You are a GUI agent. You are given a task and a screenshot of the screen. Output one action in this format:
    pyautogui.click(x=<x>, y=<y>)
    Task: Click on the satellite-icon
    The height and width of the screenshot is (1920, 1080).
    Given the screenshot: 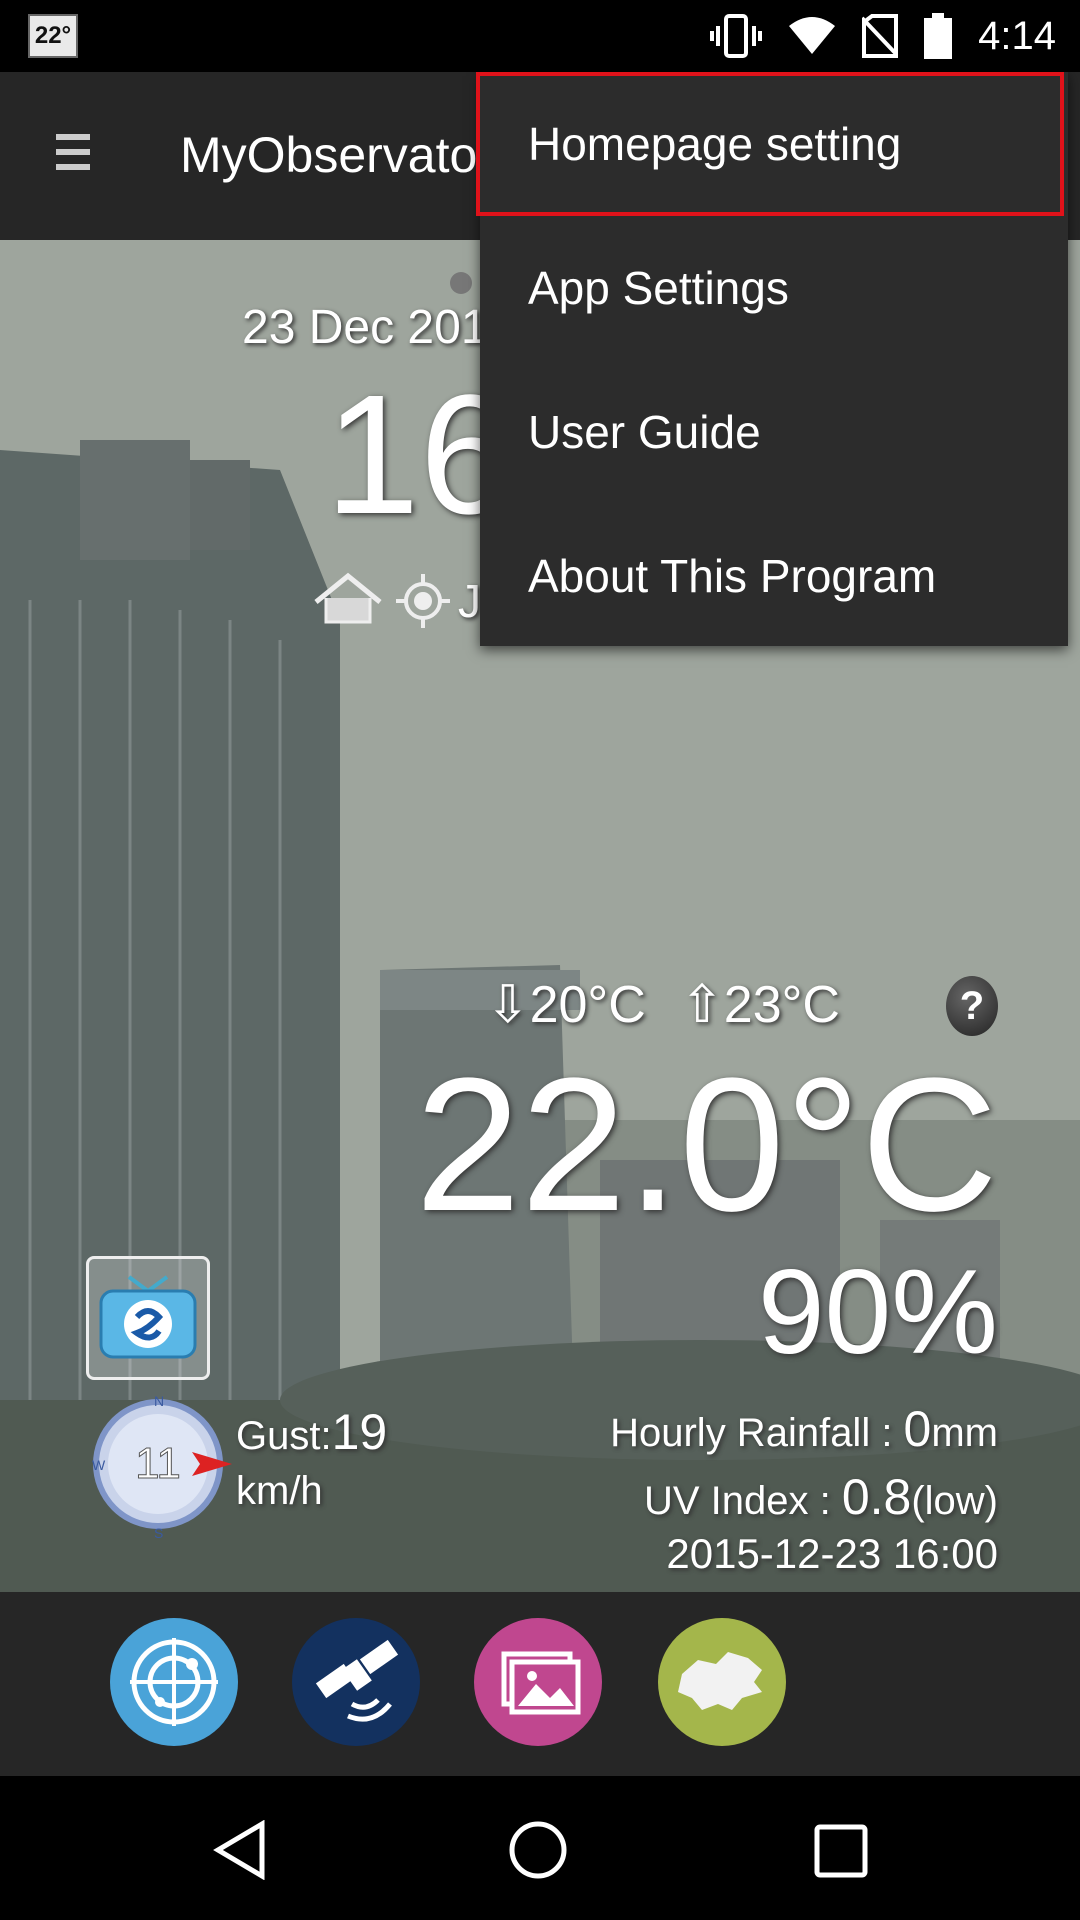 What is the action you would take?
    pyautogui.click(x=357, y=1680)
    